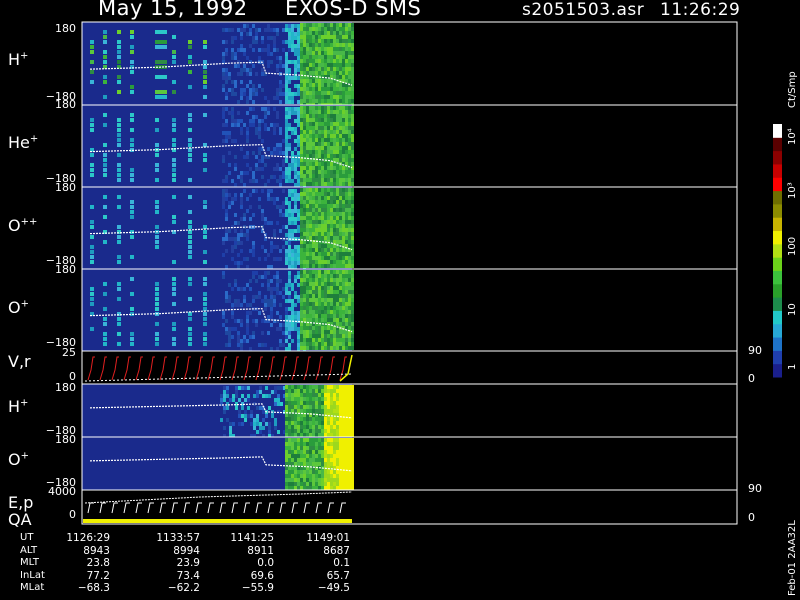 The width and height of the screenshot is (800, 600). I want to click on cell: 8994, so click(186, 550).